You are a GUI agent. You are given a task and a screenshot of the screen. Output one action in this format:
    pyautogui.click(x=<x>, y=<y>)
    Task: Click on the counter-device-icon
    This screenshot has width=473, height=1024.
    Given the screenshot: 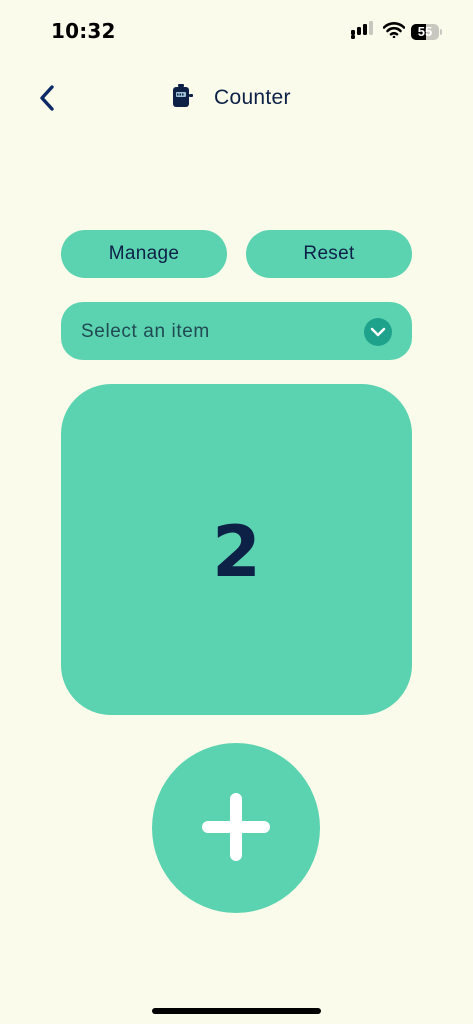 What is the action you would take?
    pyautogui.click(x=183, y=98)
    